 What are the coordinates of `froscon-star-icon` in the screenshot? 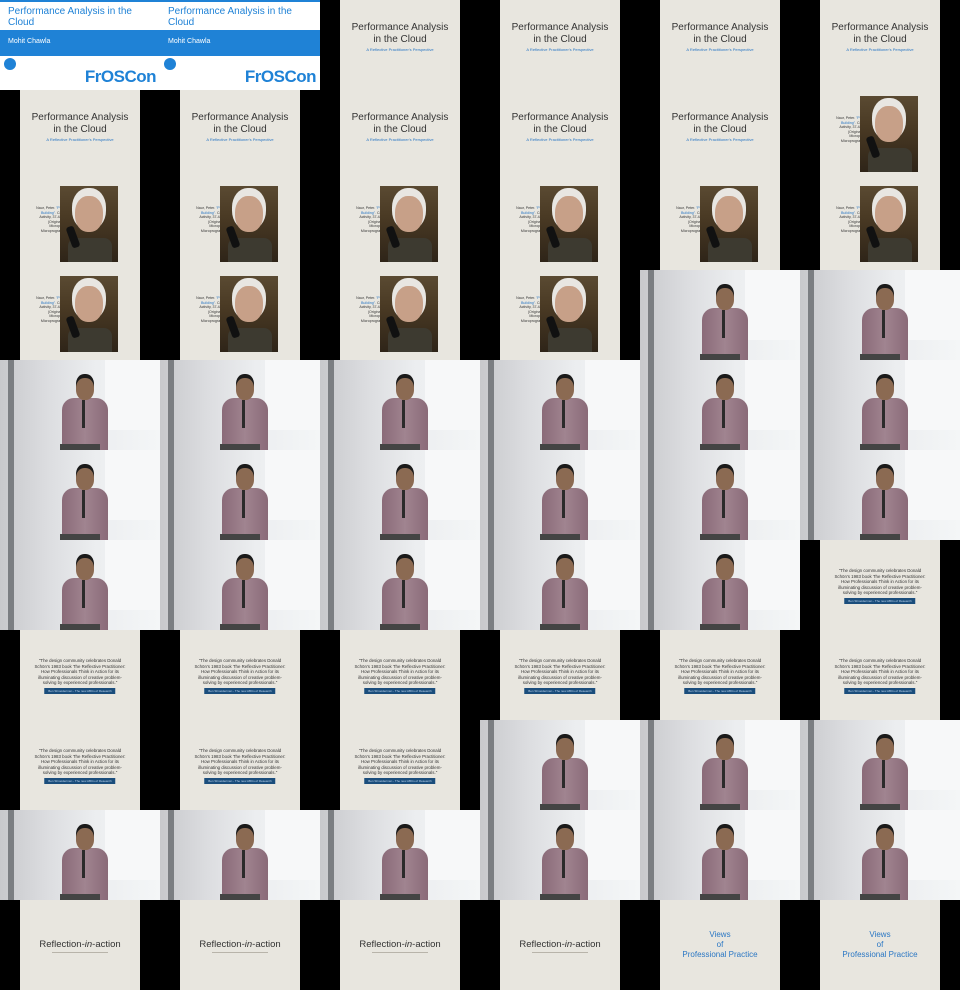 It's located at (170, 64).